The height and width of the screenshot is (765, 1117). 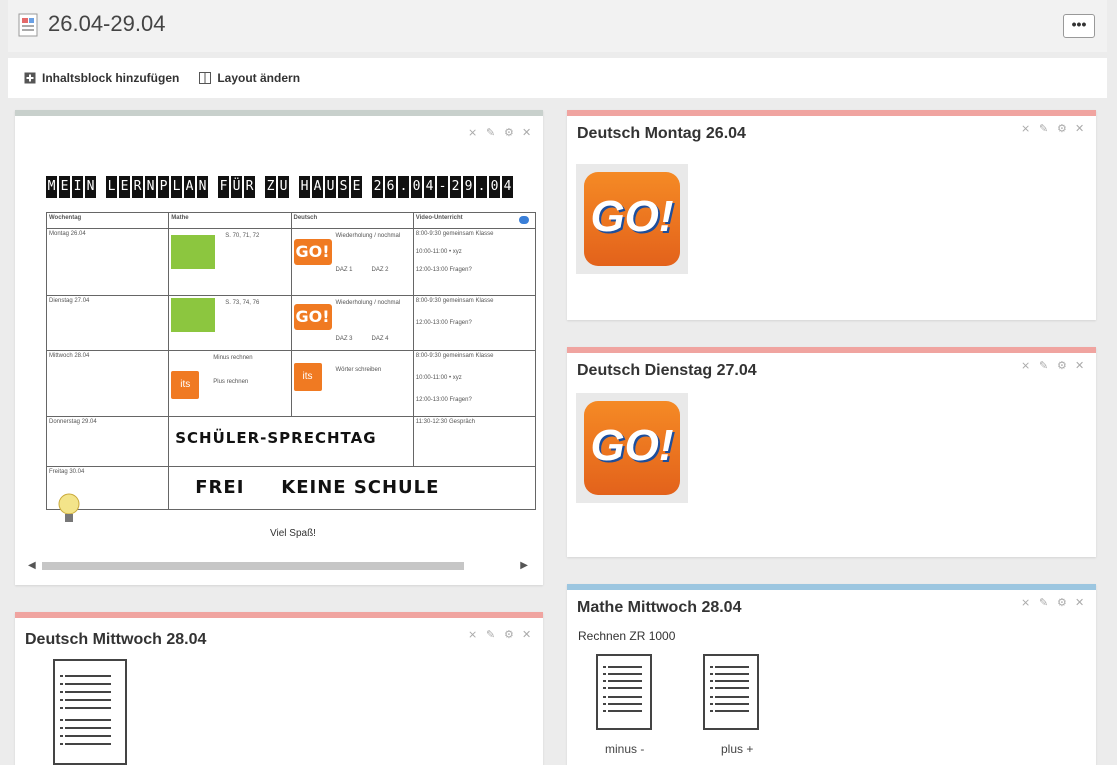 I want to click on scrollbar-thumb, so click(x=253, y=566).